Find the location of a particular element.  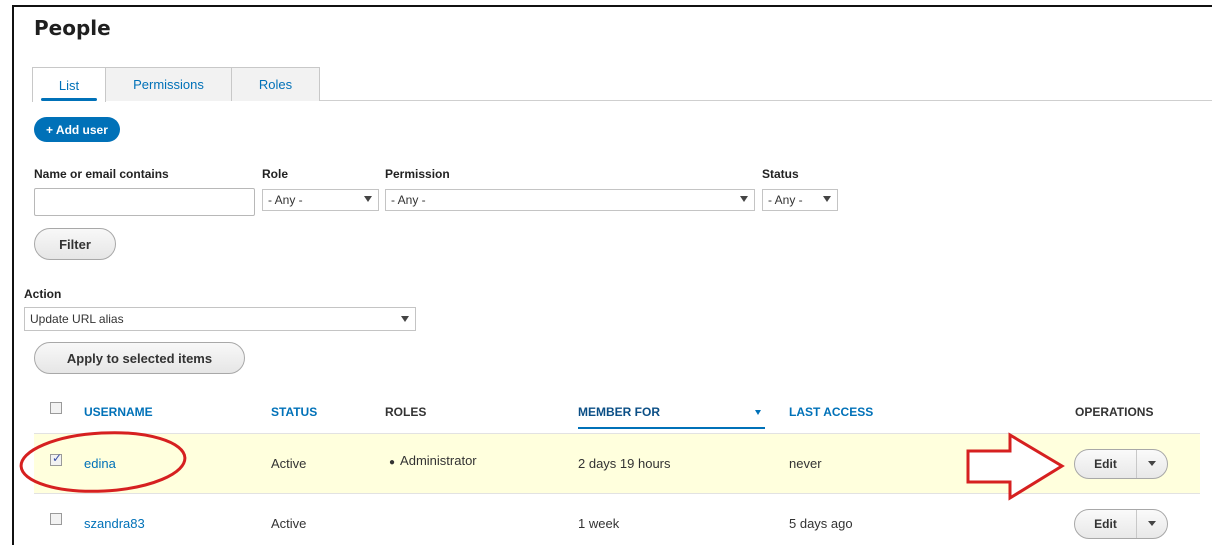

status-select-value: - Any - is located at coordinates (785, 200).